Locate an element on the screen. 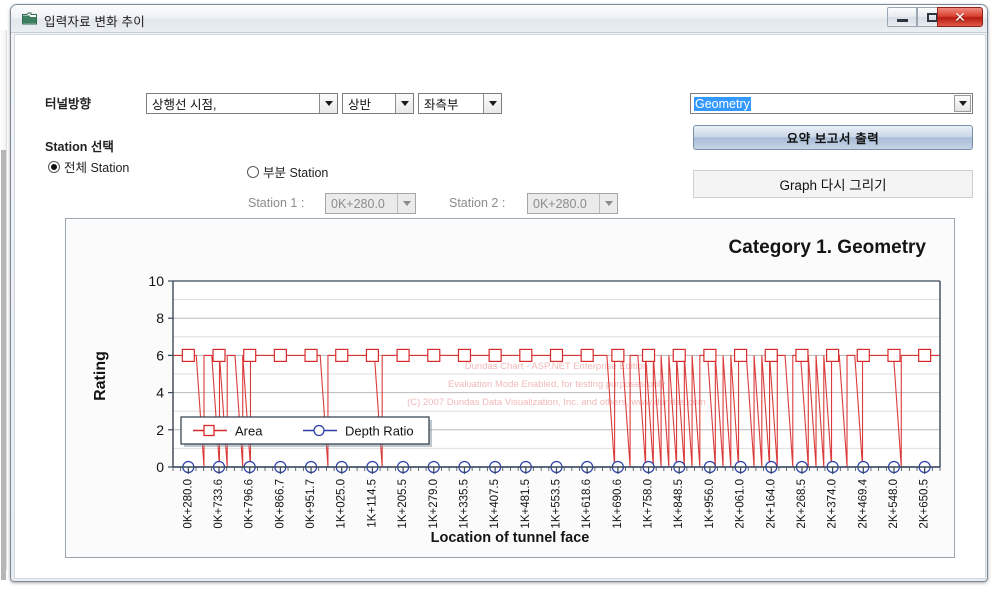 This screenshot has height=605, width=998. svg-text: 1K+848.5 is located at coordinates (679, 504).